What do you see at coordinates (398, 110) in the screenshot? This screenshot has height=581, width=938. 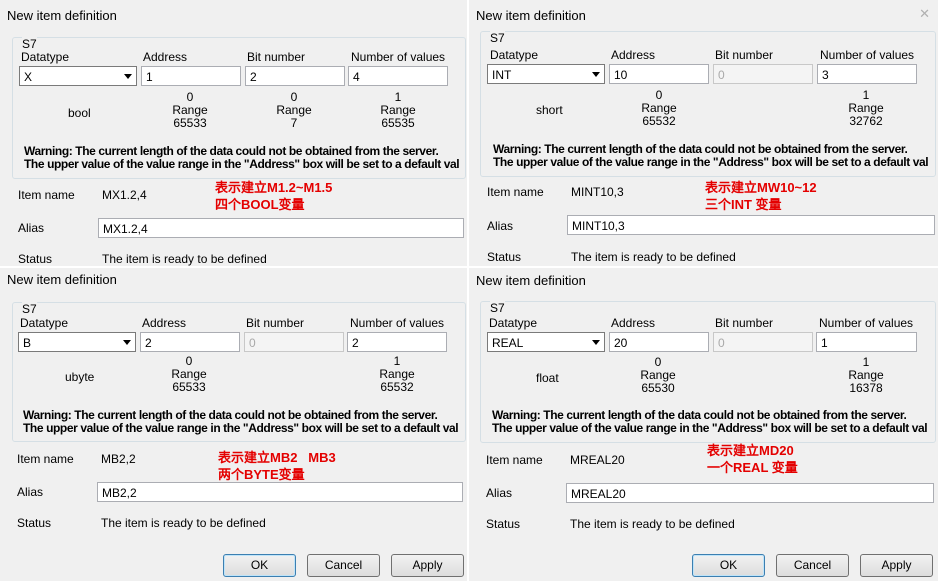 I see `count-range: 1 Range 65535` at bounding box center [398, 110].